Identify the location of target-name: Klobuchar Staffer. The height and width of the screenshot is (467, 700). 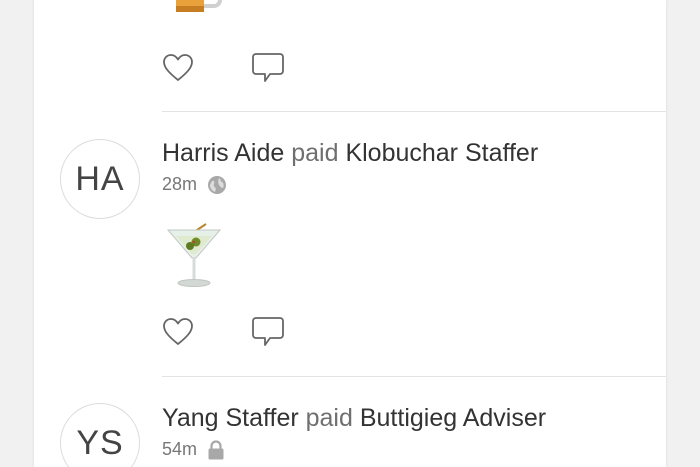
(441, 153).